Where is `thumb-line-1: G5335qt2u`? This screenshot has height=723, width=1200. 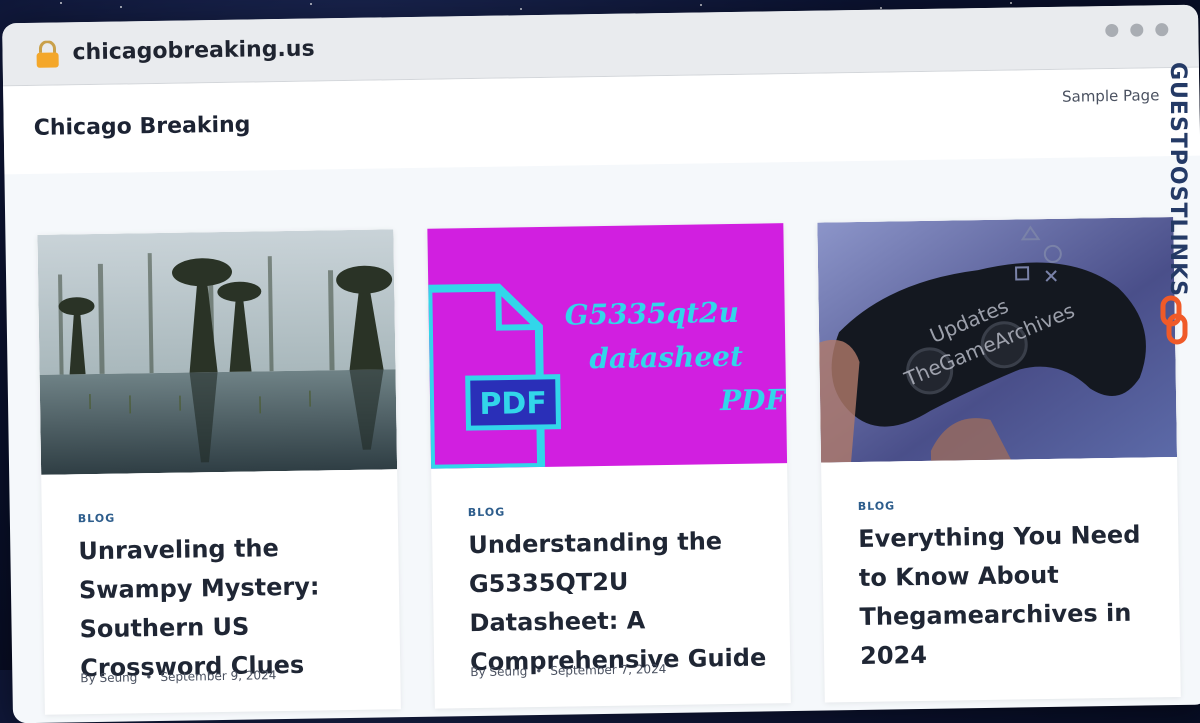
thumb-line-1: G5335qt2u is located at coordinates (651, 314).